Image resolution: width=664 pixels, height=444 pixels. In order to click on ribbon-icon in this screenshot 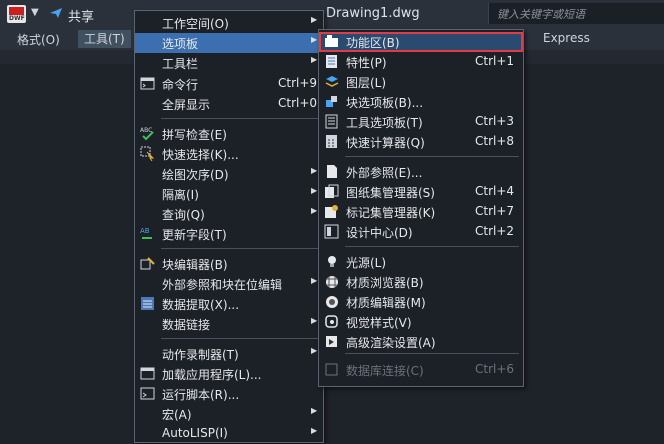, I will do `click(331, 41)`.